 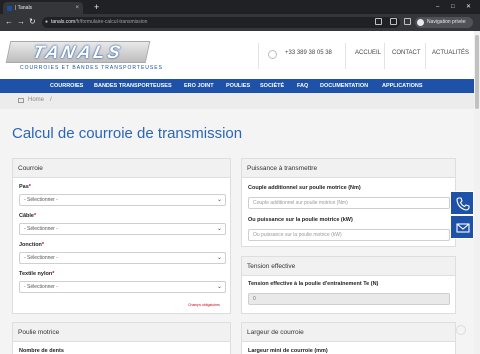 I want to click on url-host: tanals.com, so click(x=63, y=22).